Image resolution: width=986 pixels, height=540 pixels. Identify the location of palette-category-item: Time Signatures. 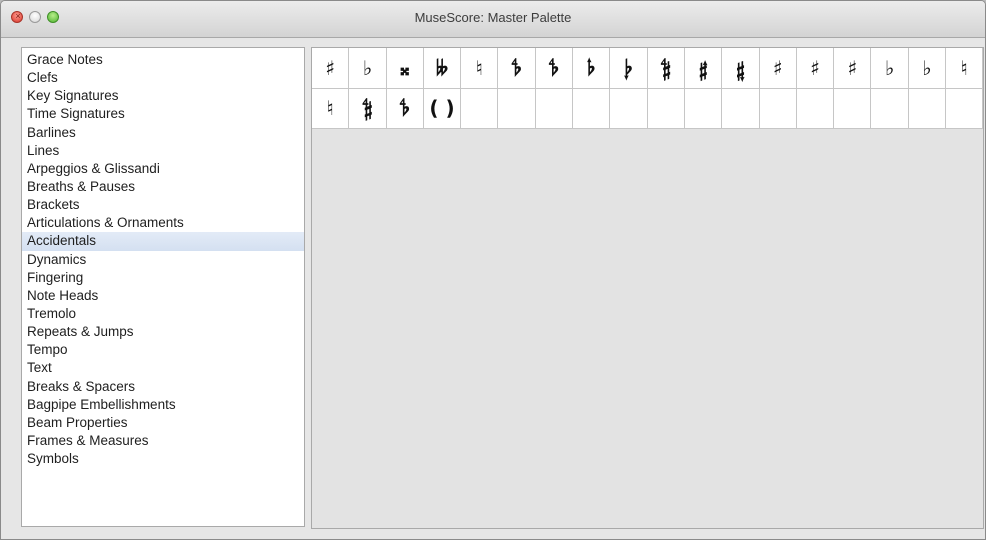
(163, 114).